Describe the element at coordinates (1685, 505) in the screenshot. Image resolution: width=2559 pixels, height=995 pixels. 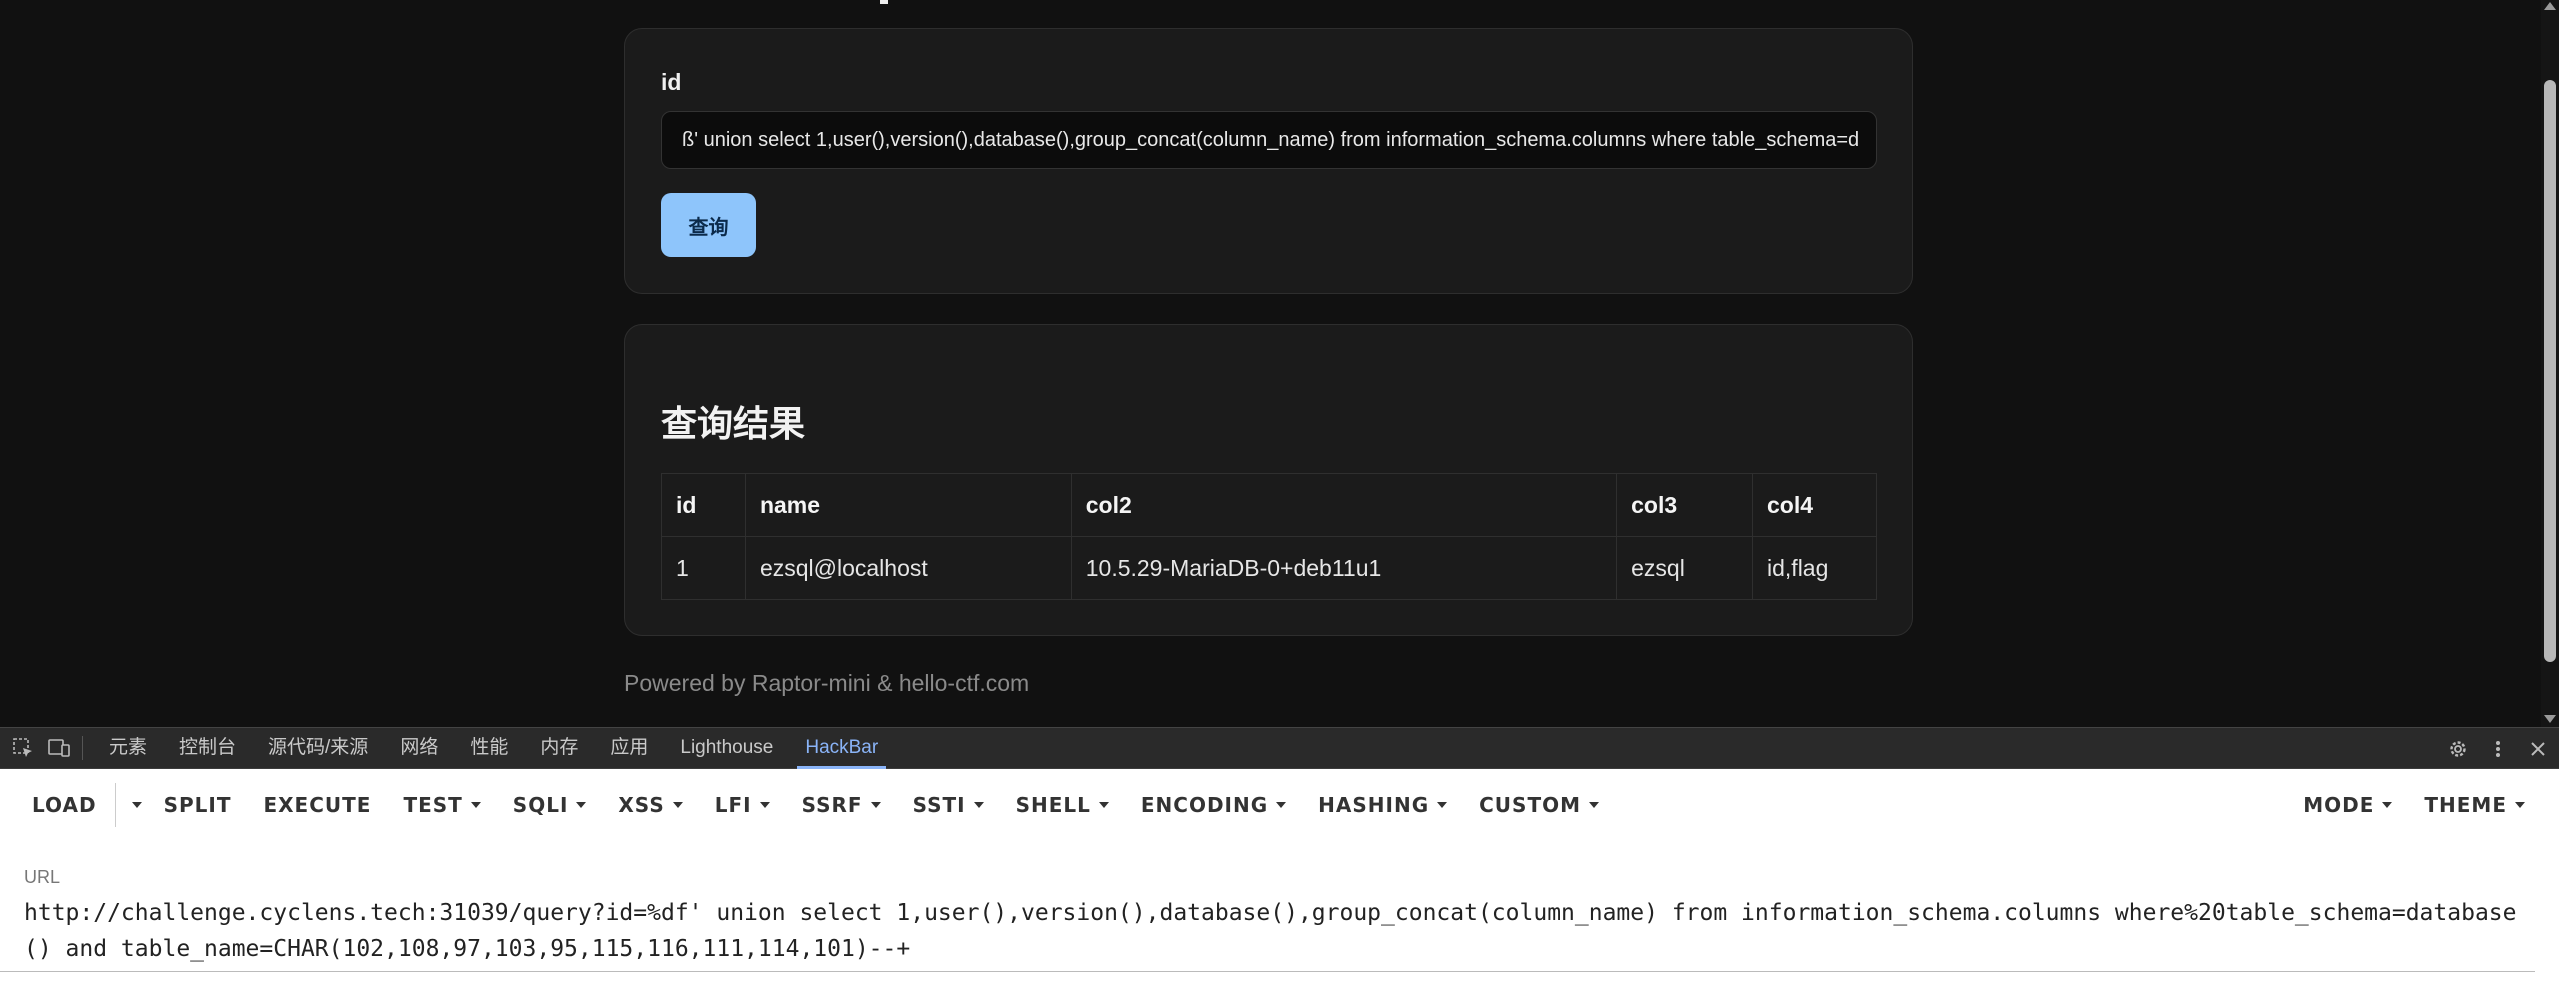
I see `column-header-col3: col3` at that location.